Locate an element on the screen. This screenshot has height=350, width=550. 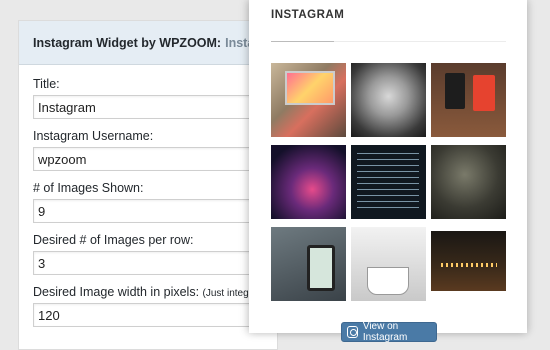
code-terminal-photo is located at coordinates (388, 182).